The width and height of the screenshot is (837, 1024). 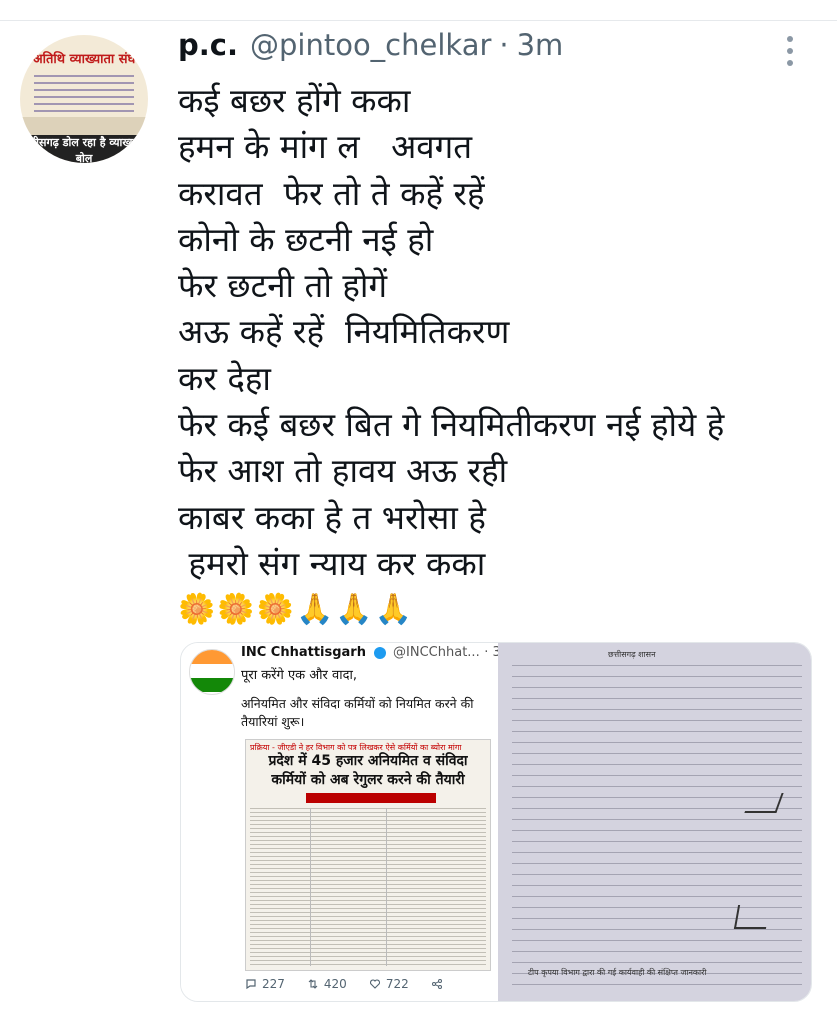 What do you see at coordinates (306, 239) in the screenshot?
I see `tweet-line: कोनो के छटनी नई हो` at bounding box center [306, 239].